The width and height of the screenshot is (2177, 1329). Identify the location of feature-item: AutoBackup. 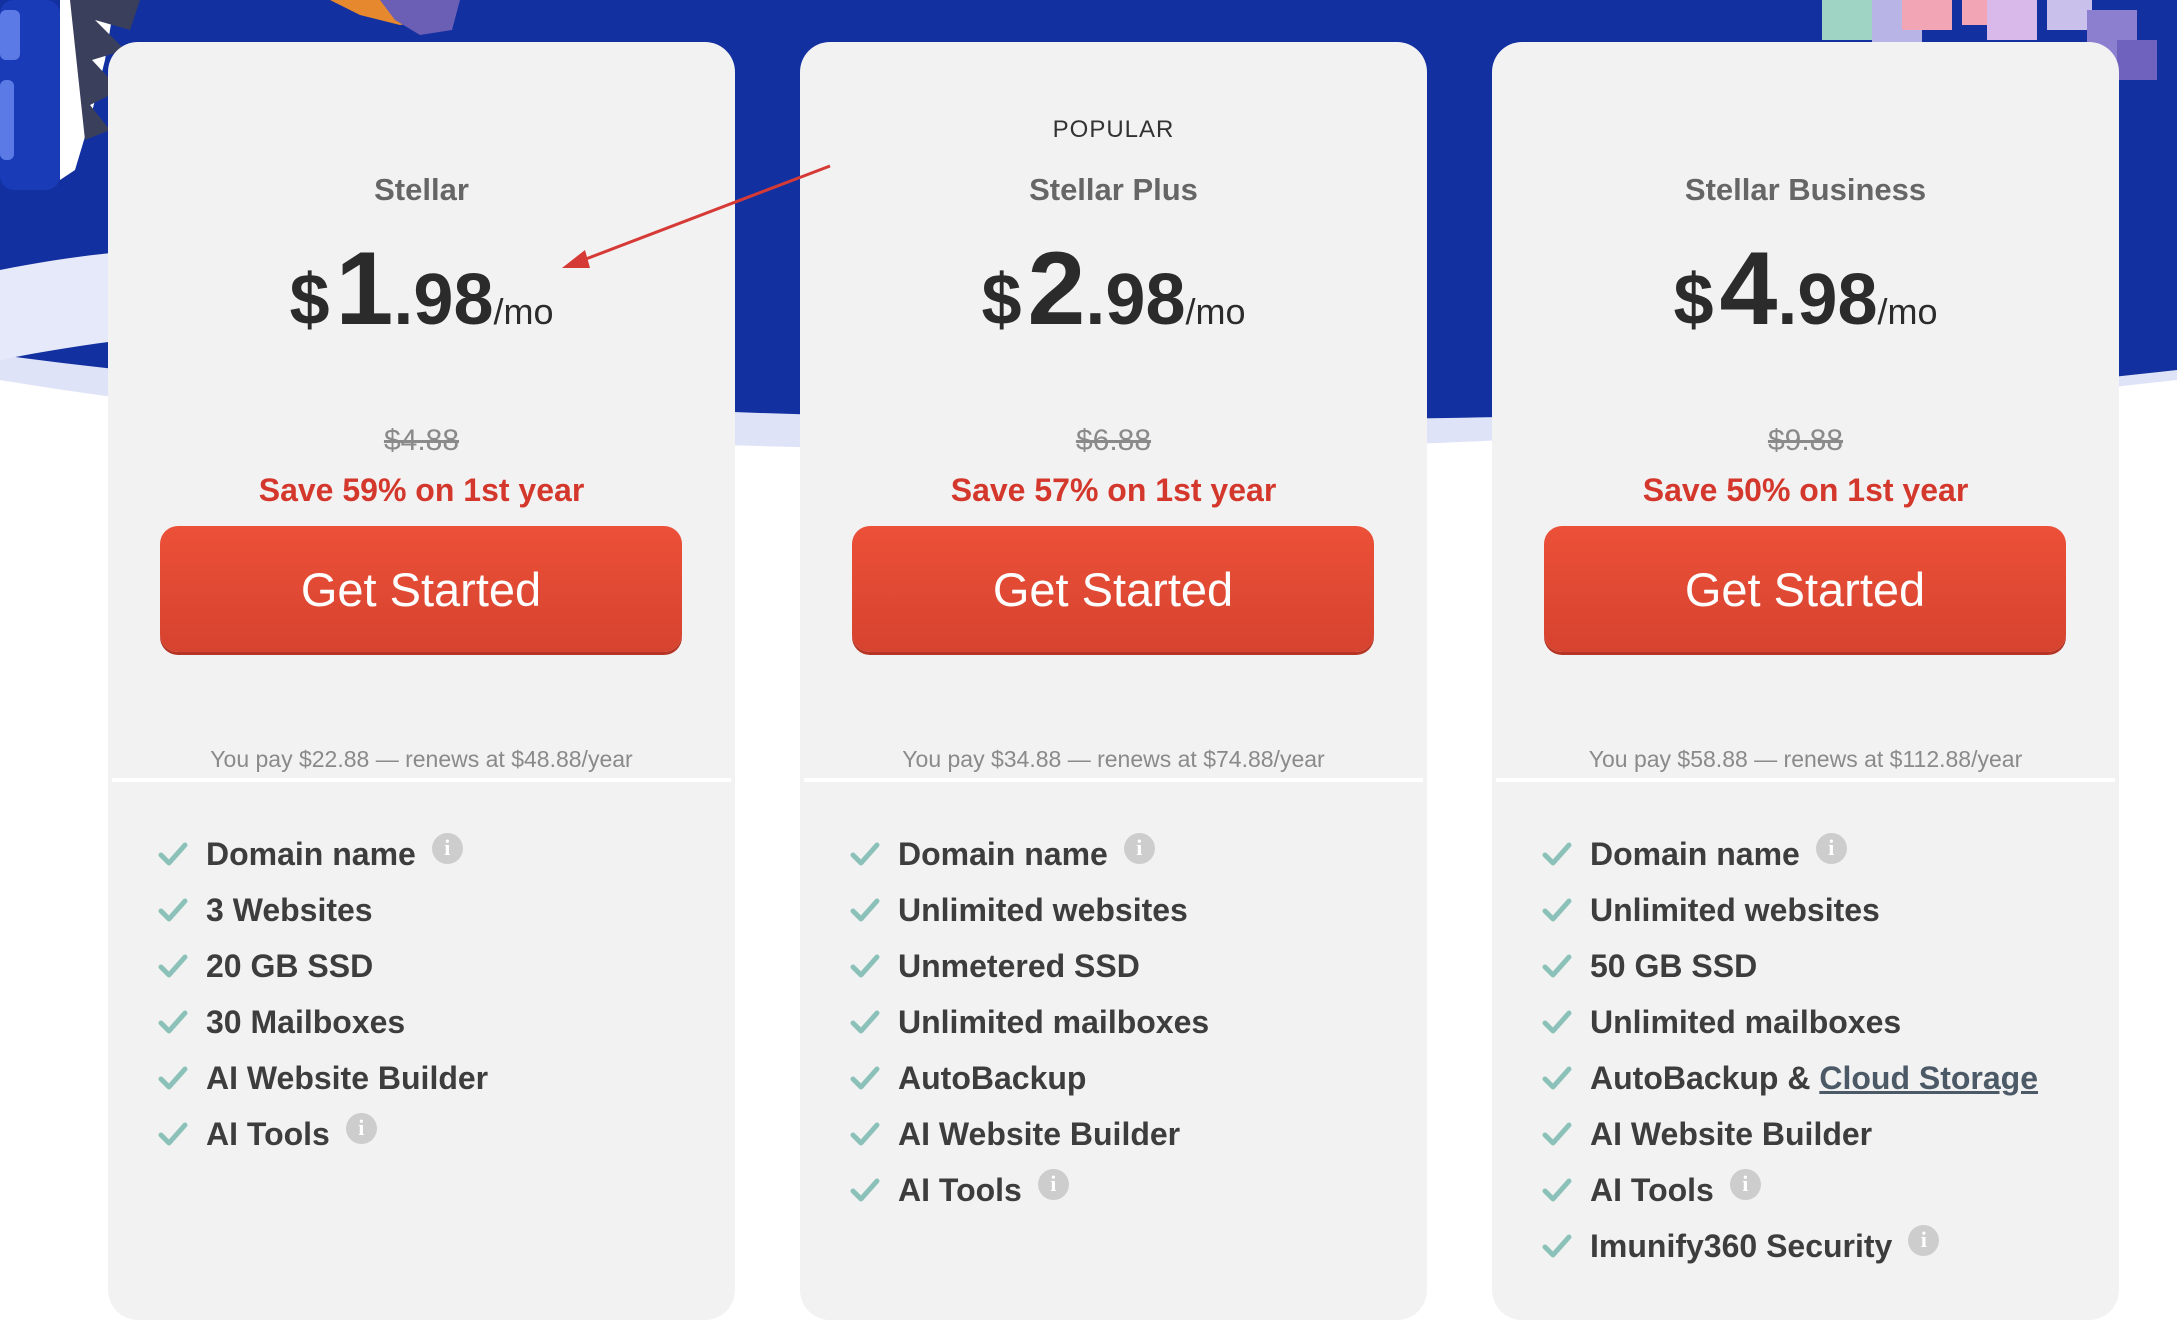
(1029, 1078).